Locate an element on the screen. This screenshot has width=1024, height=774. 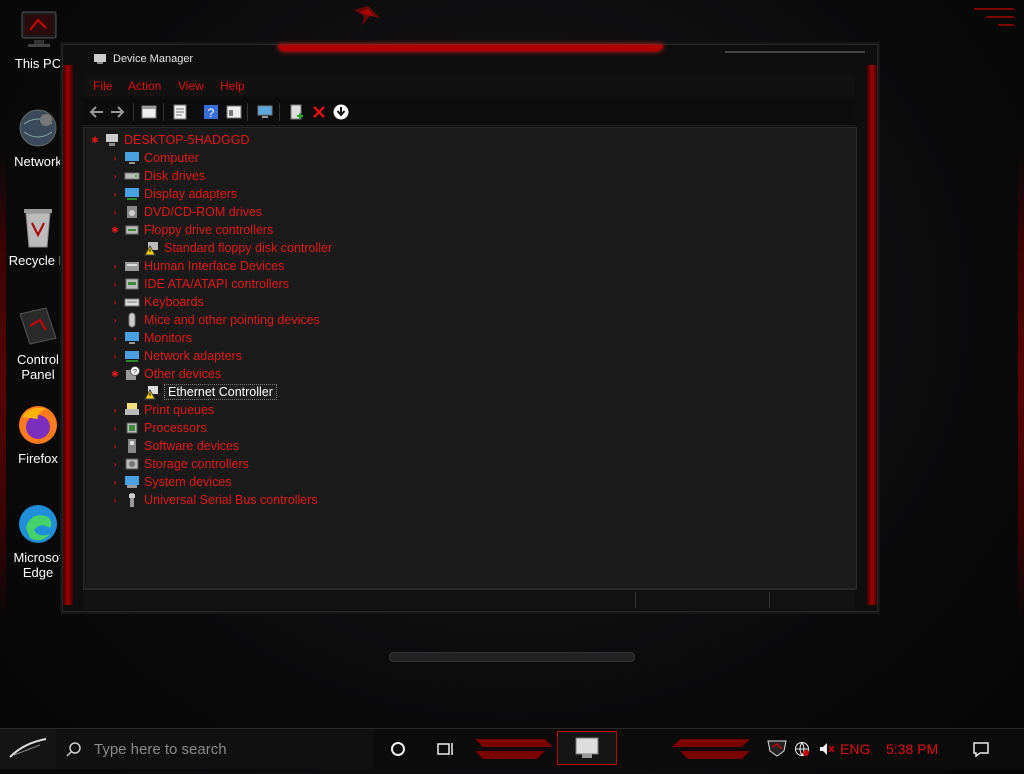
mouse-icon is located at coordinates (132, 320).